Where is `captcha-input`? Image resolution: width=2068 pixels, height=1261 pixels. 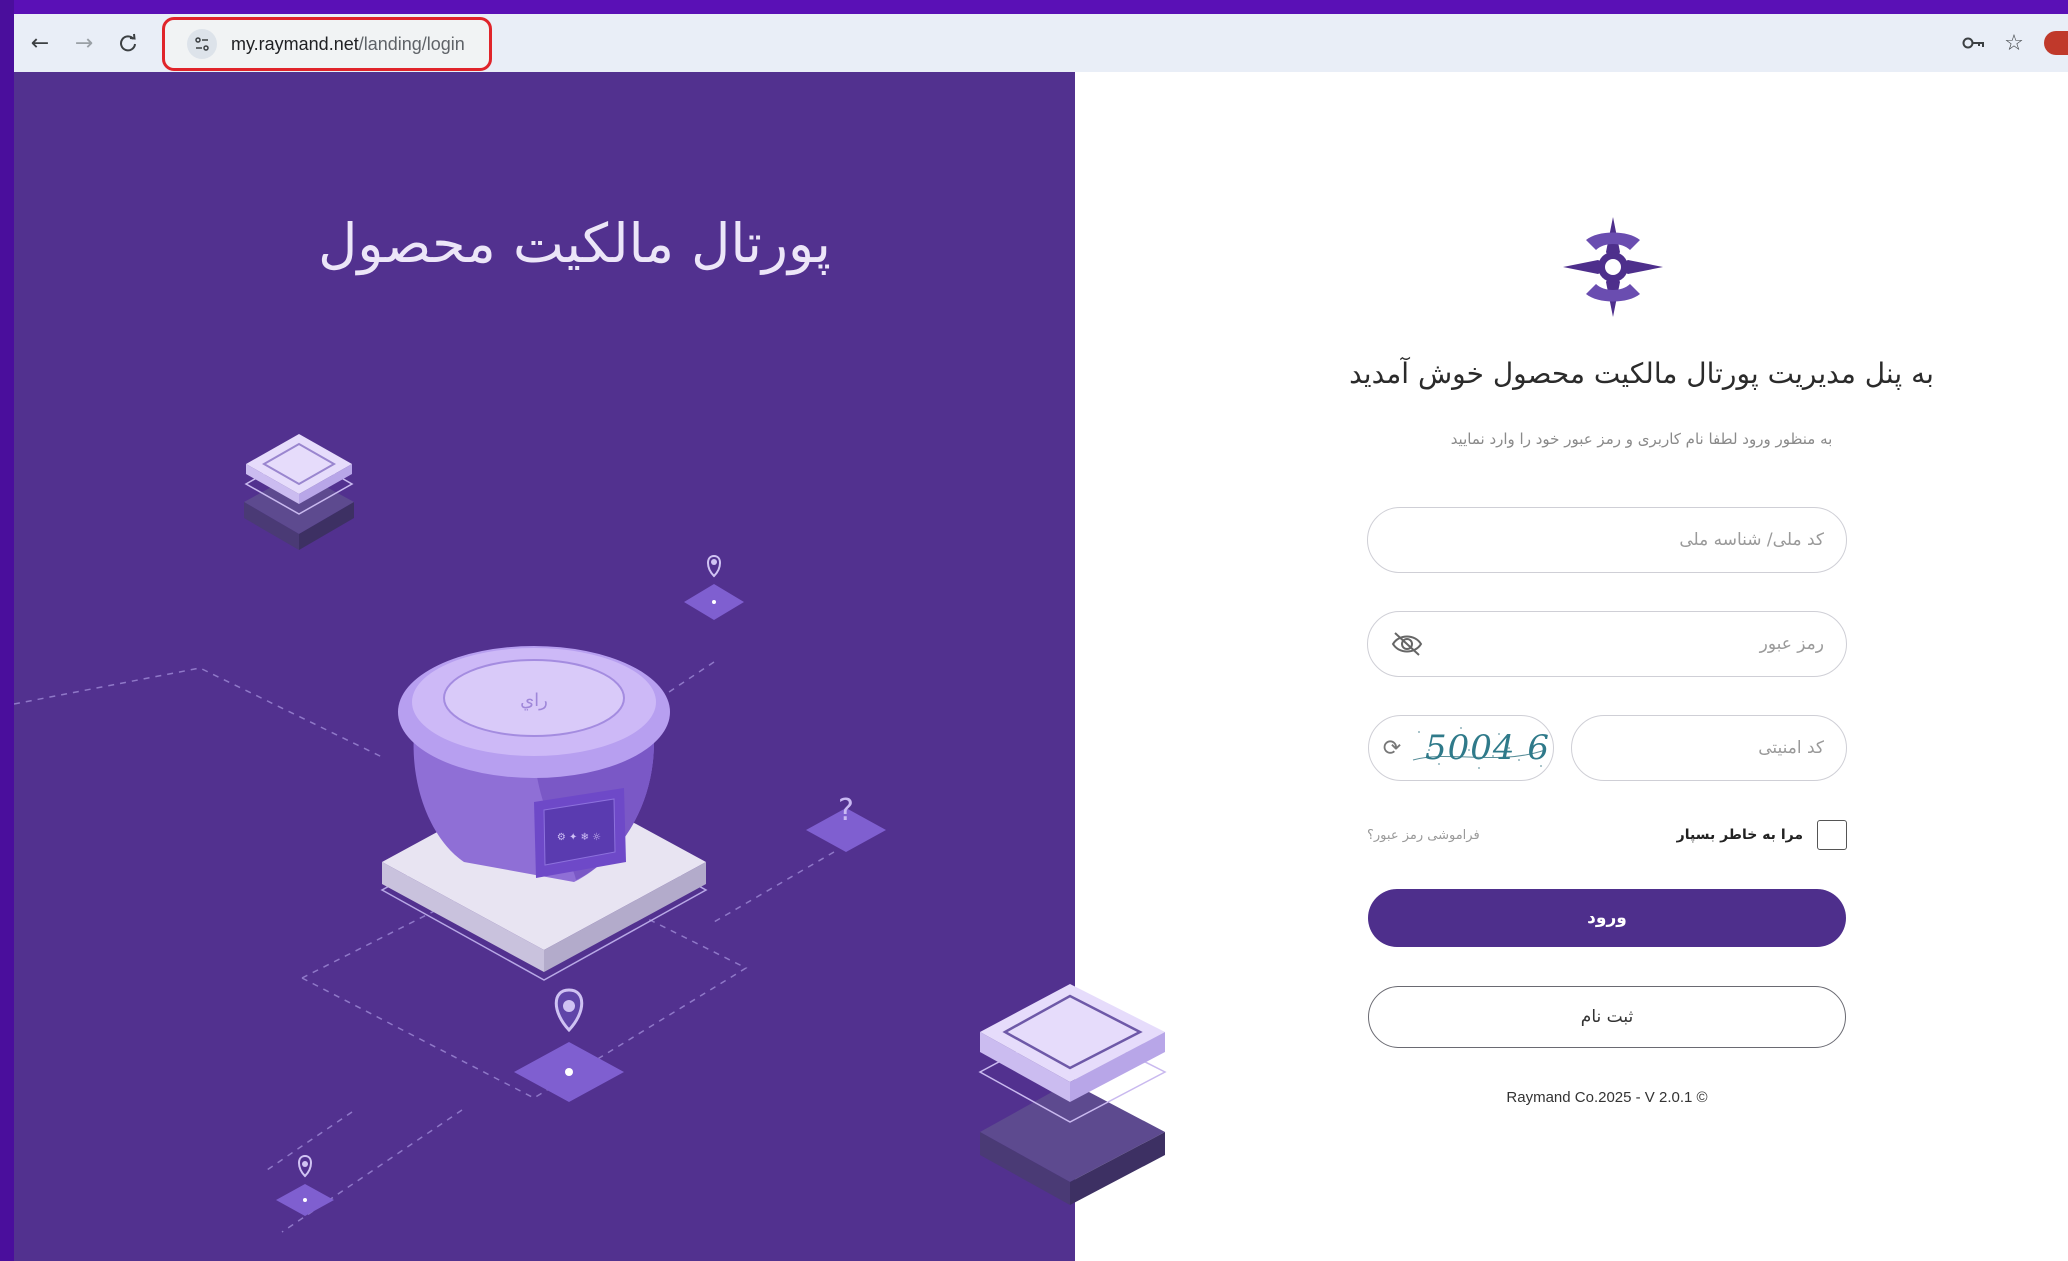 captcha-input is located at coordinates (1709, 748).